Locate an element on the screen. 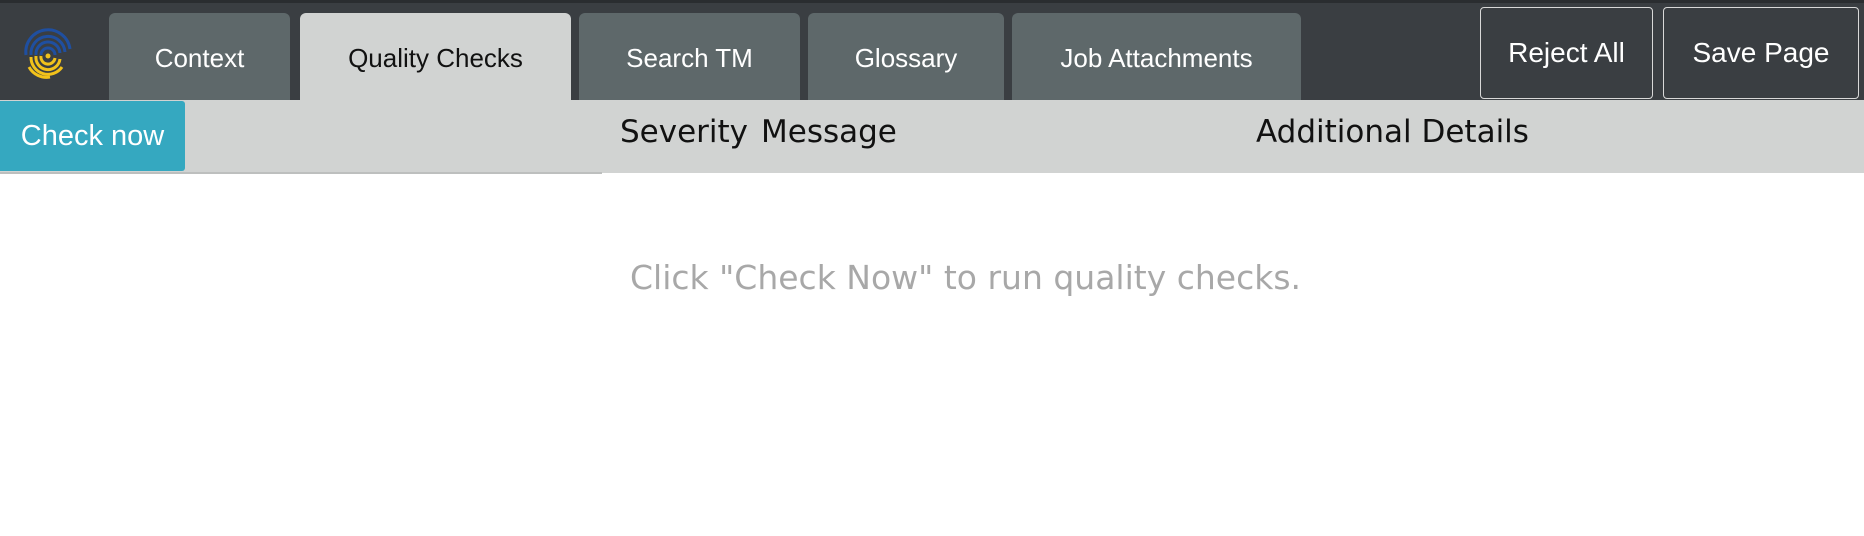 This screenshot has height=536, width=1864. tab-glossary: Glossary is located at coordinates (906, 58).